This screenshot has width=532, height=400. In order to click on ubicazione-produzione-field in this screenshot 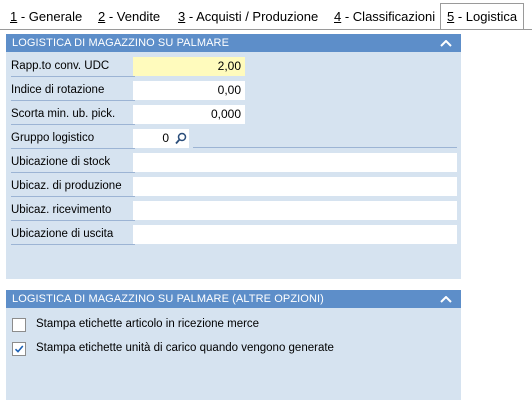, I will do `click(295, 186)`.